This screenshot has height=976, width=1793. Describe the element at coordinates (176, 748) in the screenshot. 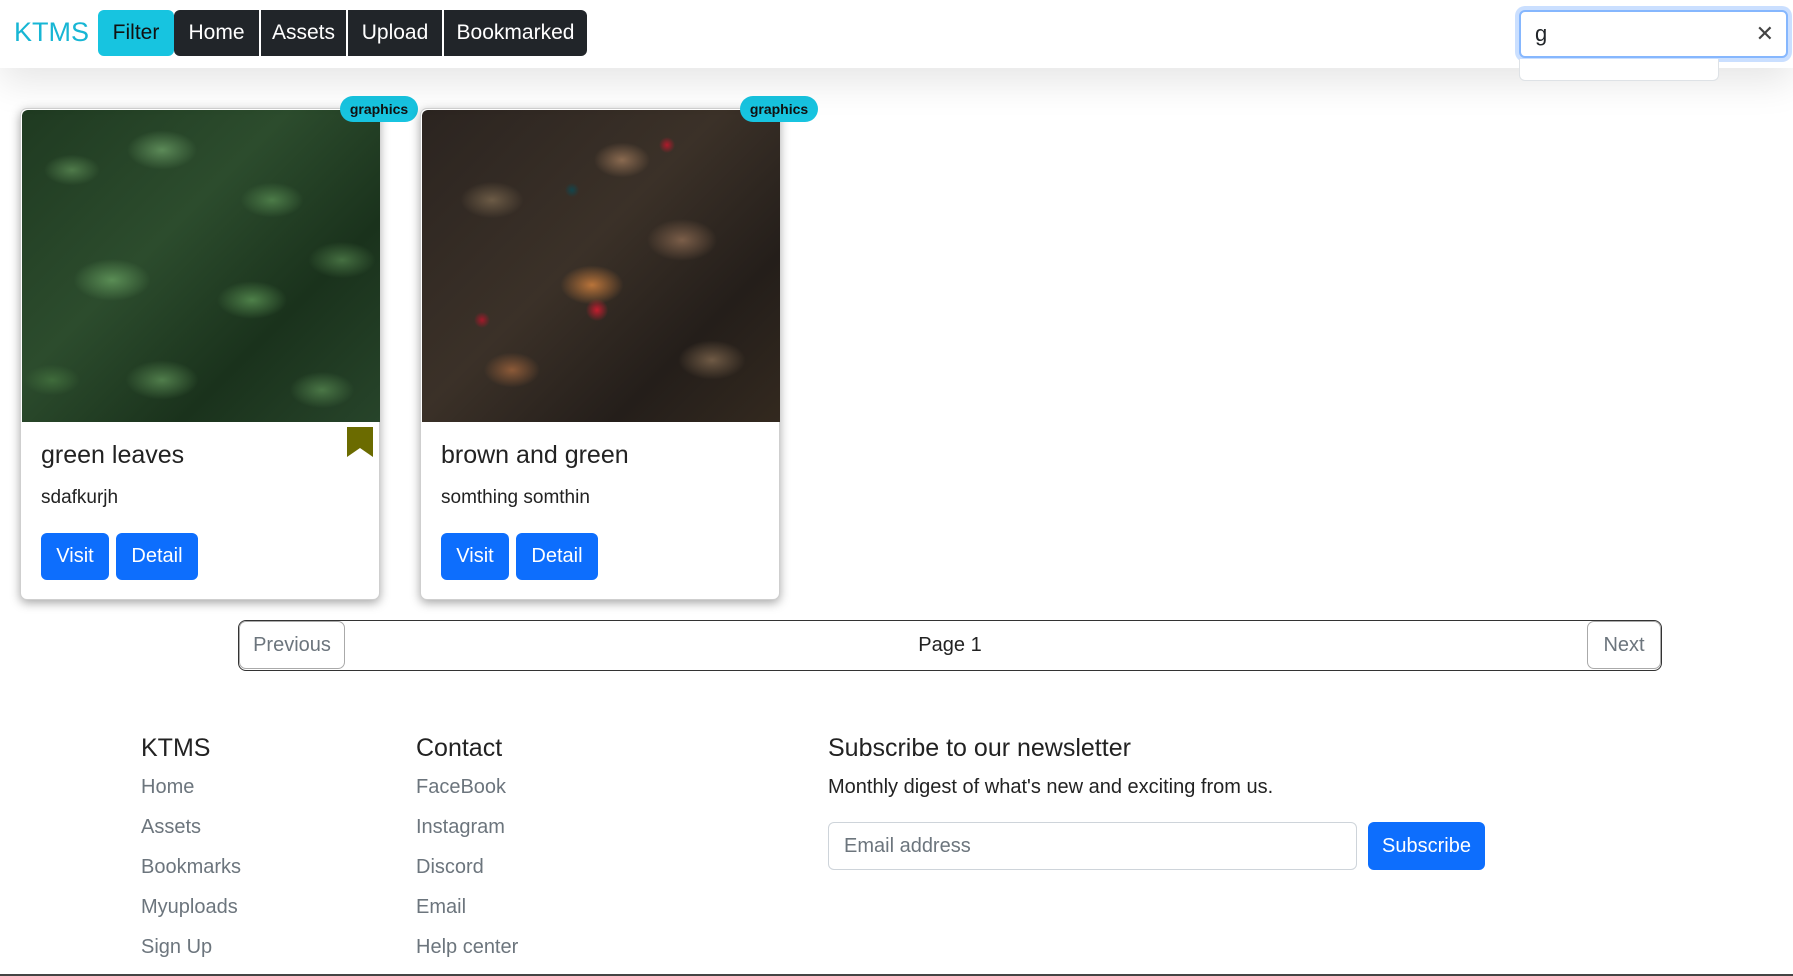

I see `footer-brand-heading: KTMS` at that location.